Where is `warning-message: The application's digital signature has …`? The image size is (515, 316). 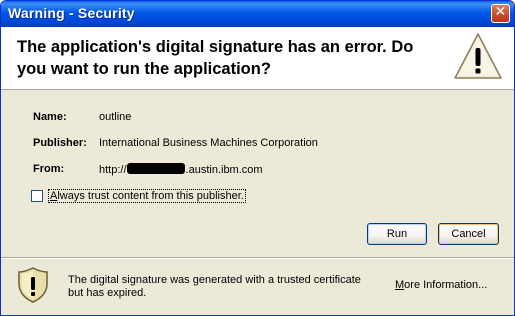
warning-message: The application's digital signature has … is located at coordinates (215, 58).